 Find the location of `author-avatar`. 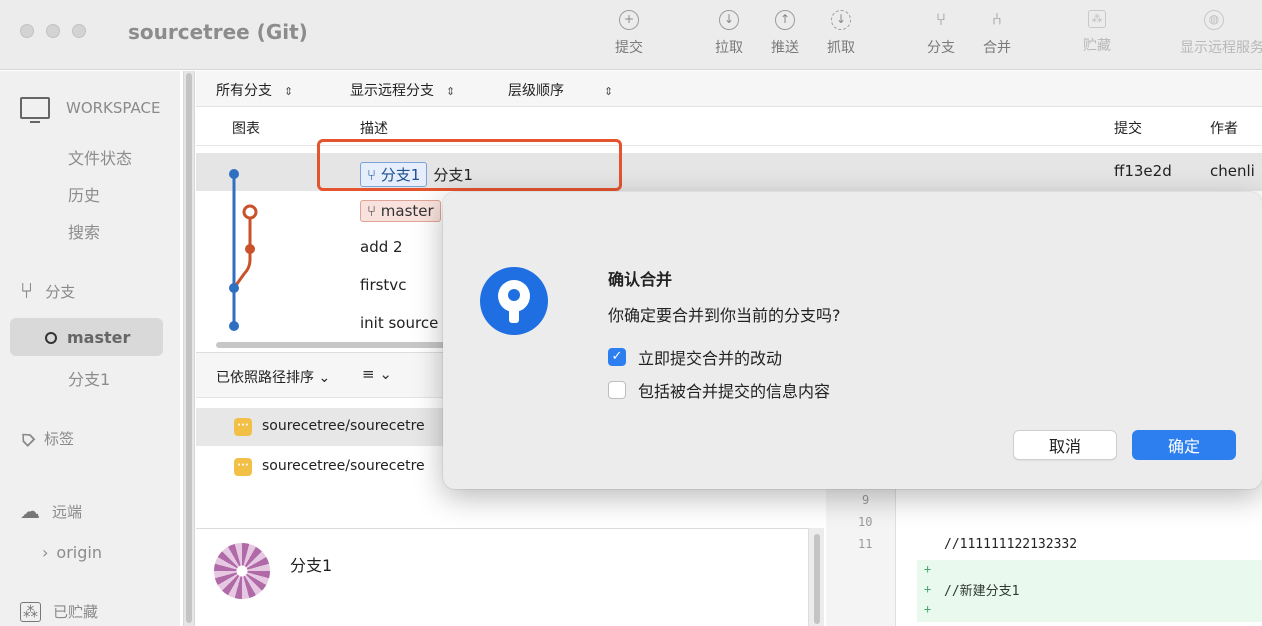

author-avatar is located at coordinates (242, 571).